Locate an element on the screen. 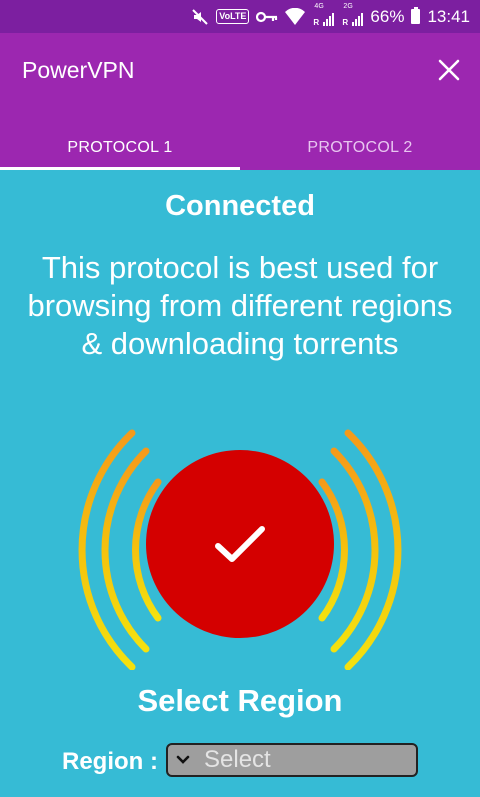 Image resolution: width=480 pixels, height=797 pixels. clock: 13:41 is located at coordinates (448, 16).